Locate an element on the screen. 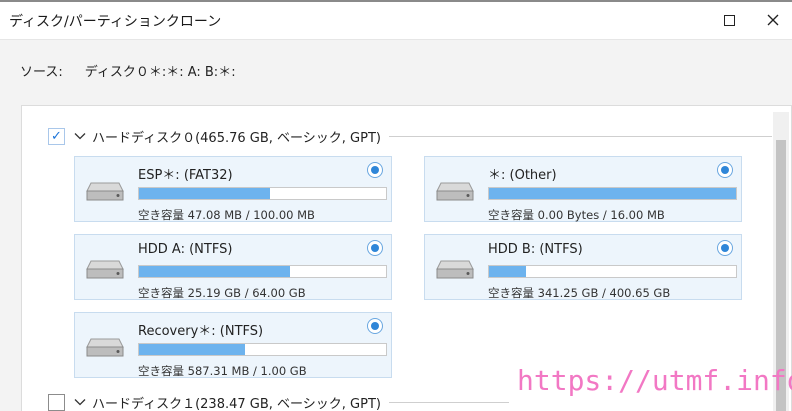 The image size is (792, 411). partition-name: HDD A: (NTFS) is located at coordinates (185, 249).